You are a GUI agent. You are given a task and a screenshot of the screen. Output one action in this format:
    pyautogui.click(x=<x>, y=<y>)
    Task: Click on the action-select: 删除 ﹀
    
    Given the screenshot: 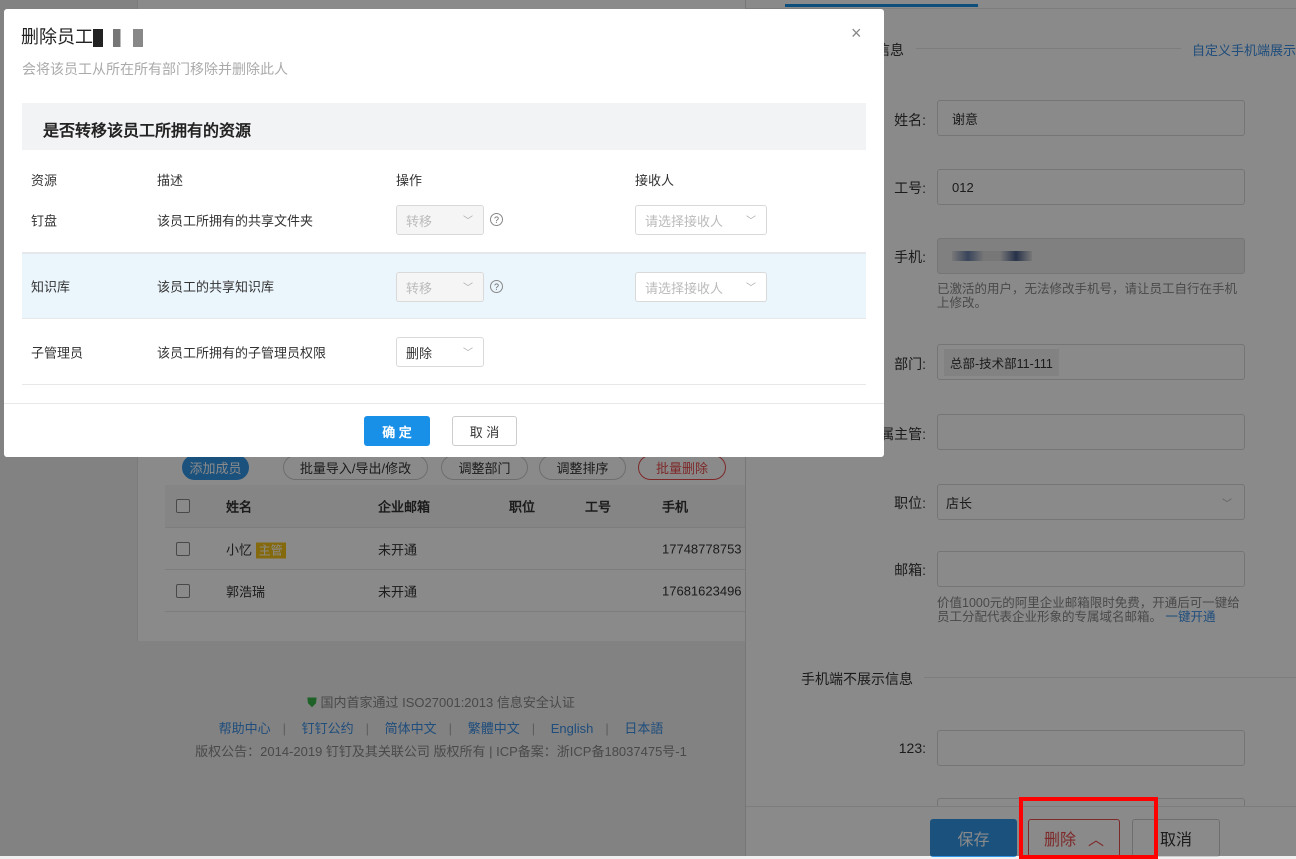 What is the action you would take?
    pyautogui.click(x=440, y=352)
    